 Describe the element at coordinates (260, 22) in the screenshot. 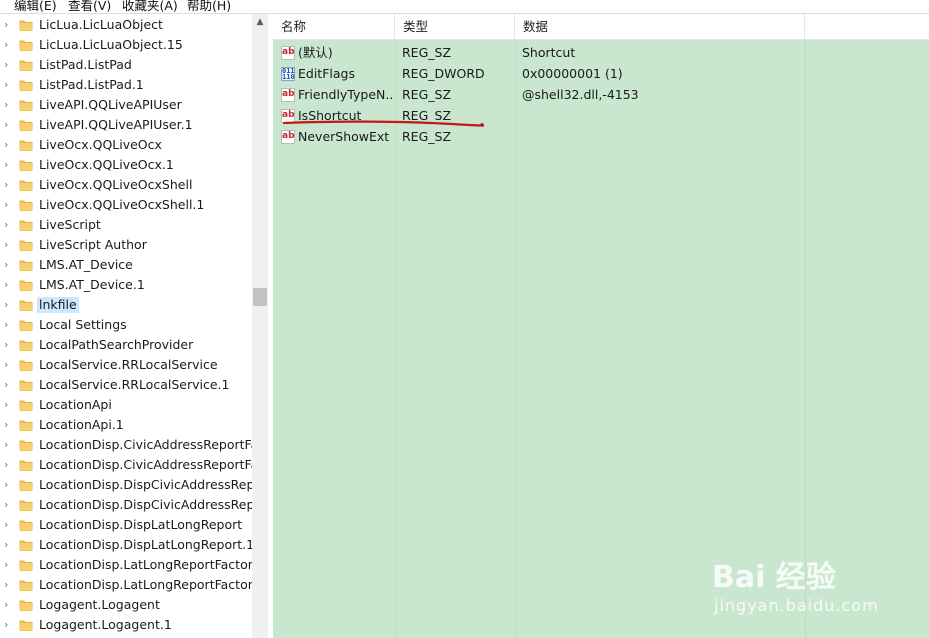

I see `scroll-up-arrow-icon: ▲` at that location.